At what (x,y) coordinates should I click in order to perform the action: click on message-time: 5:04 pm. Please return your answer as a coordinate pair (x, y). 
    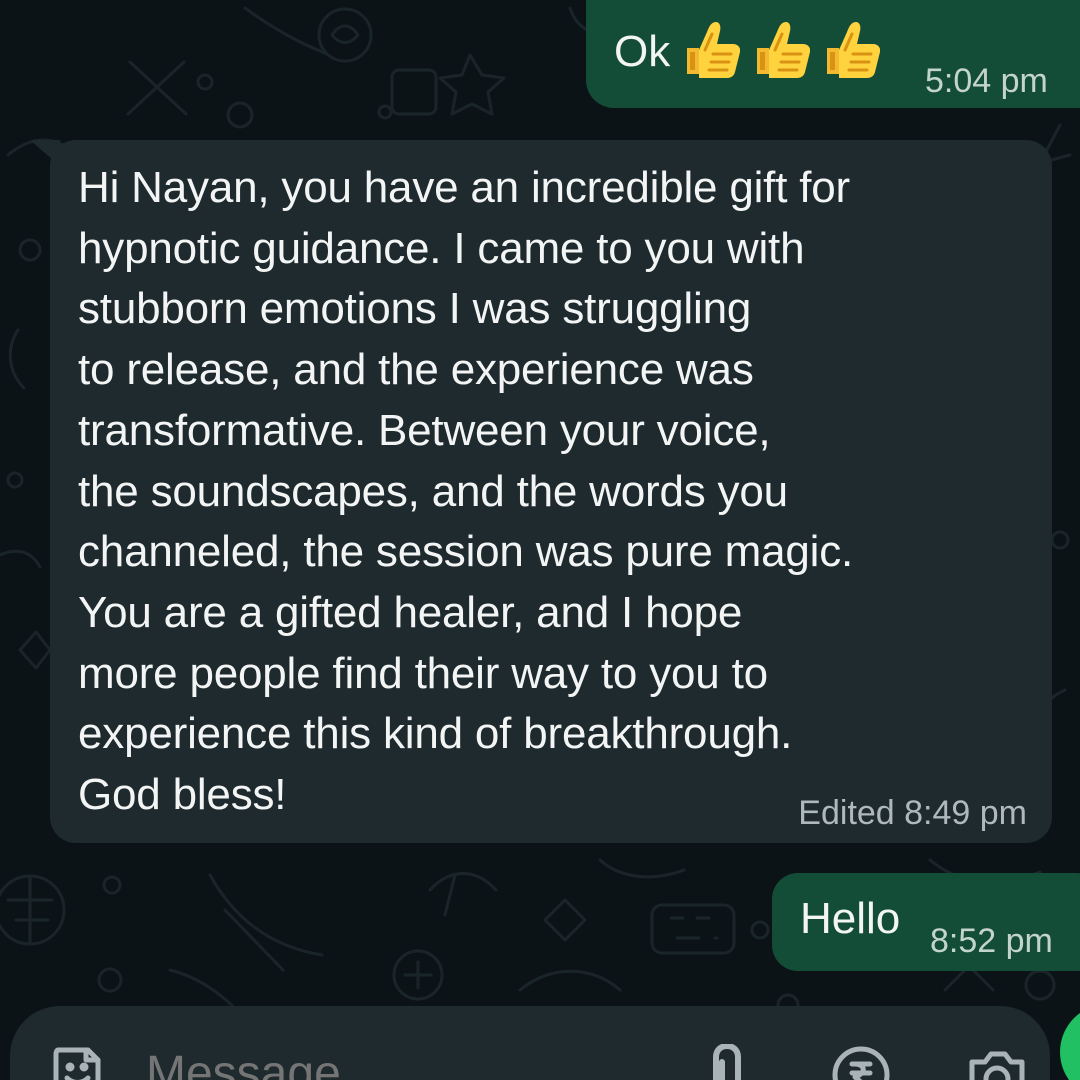
    Looking at the image, I should click on (986, 81).